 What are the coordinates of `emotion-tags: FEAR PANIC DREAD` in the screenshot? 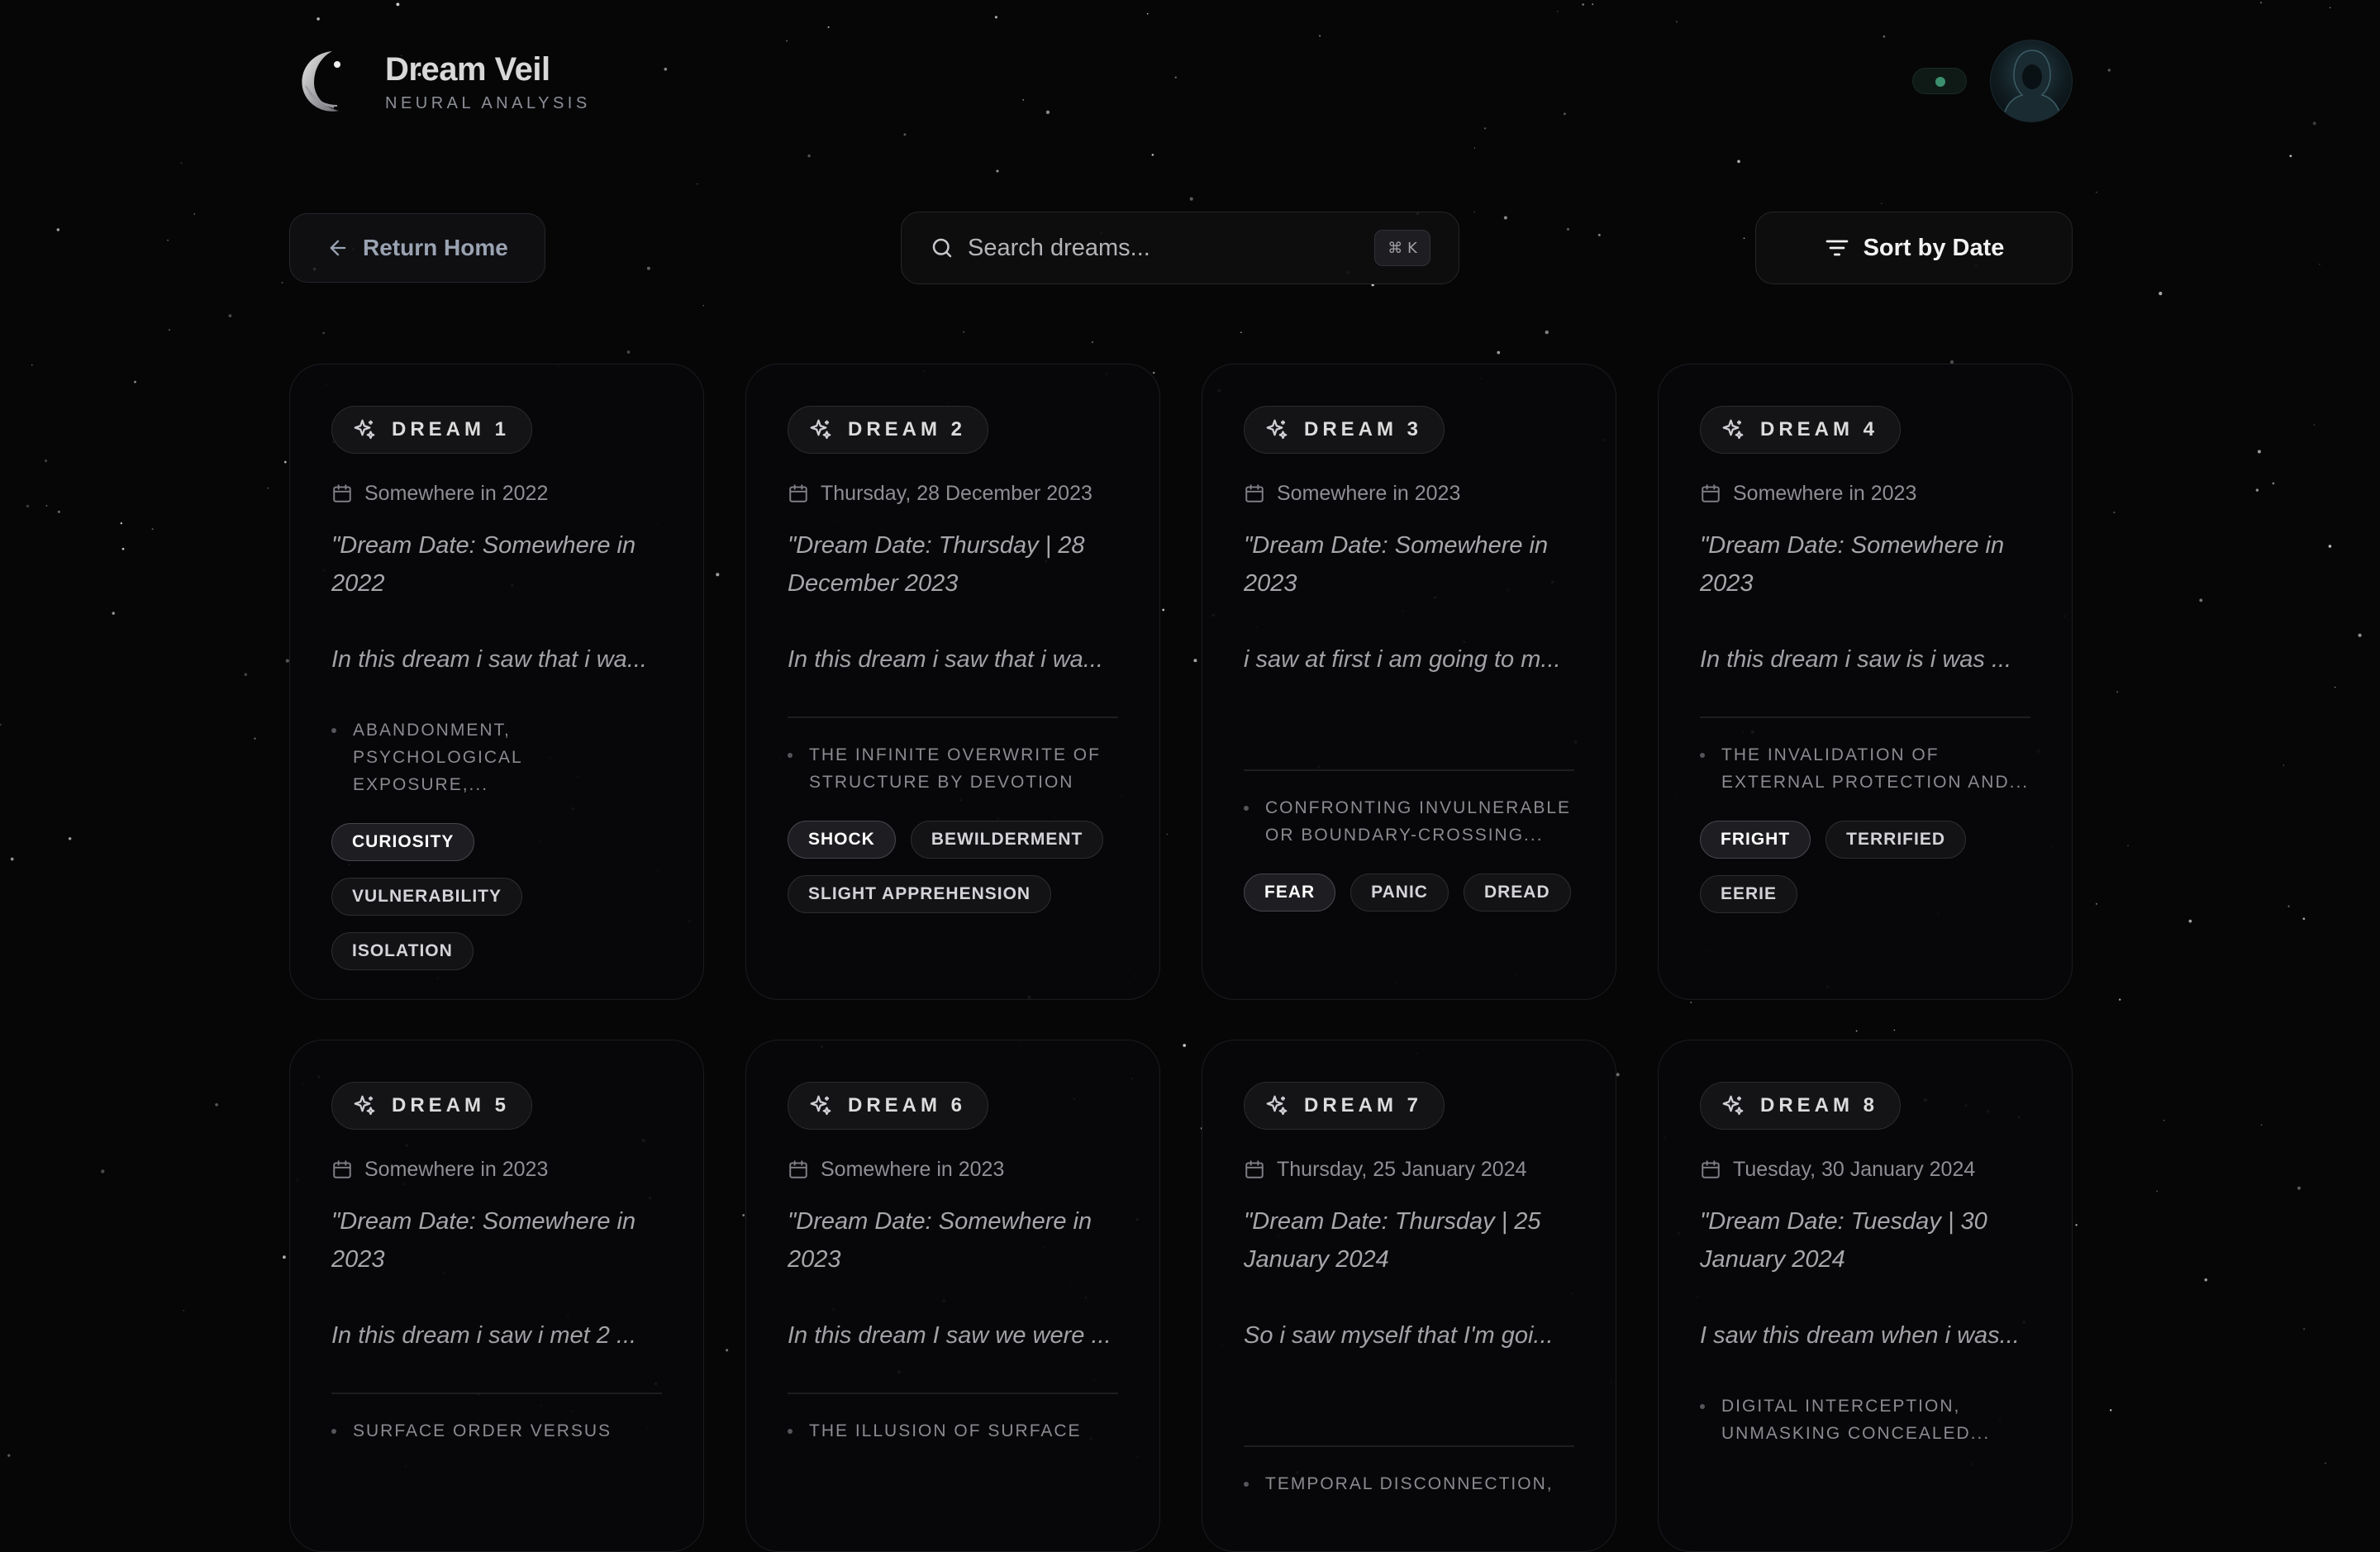 It's located at (1409, 893).